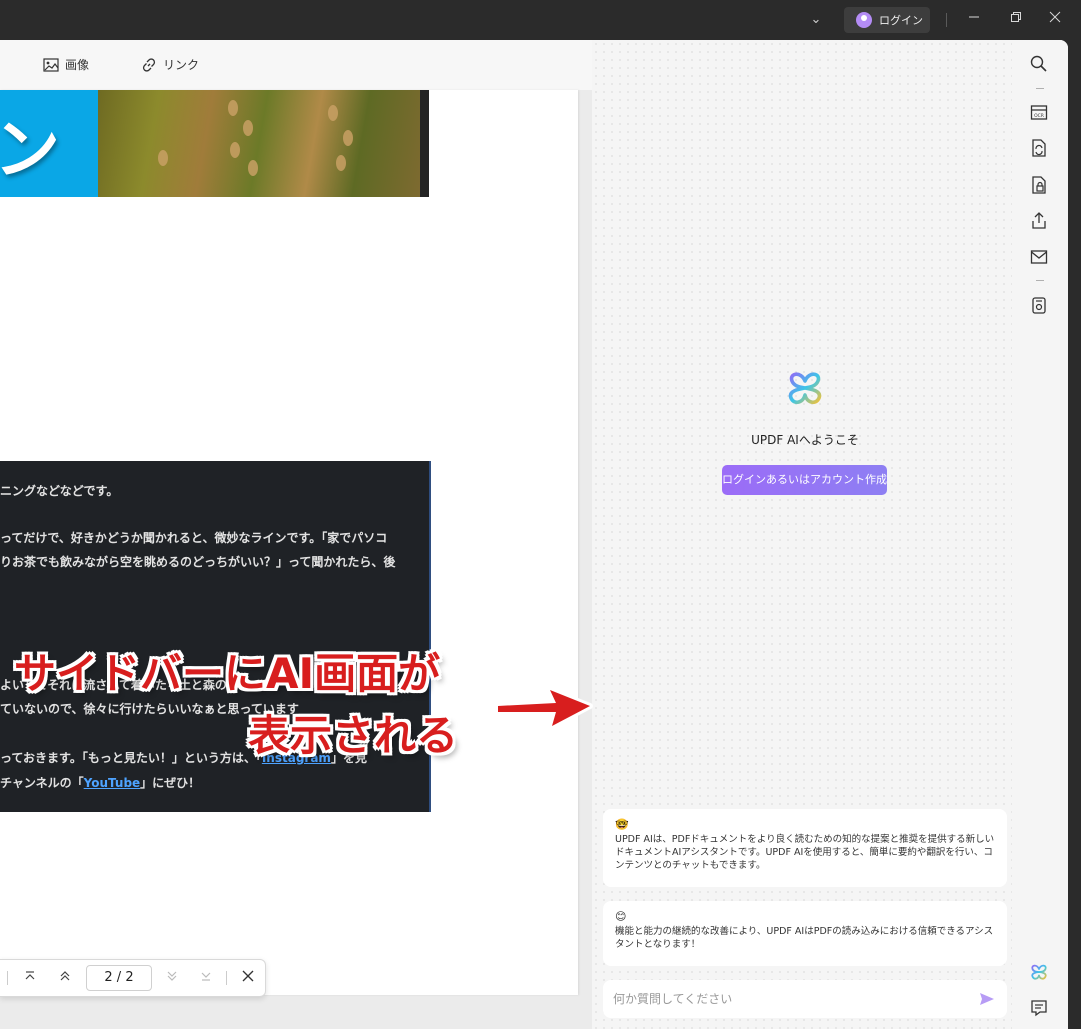 This screenshot has width=1081, height=1029. I want to click on save-icon, so click(1039, 305).